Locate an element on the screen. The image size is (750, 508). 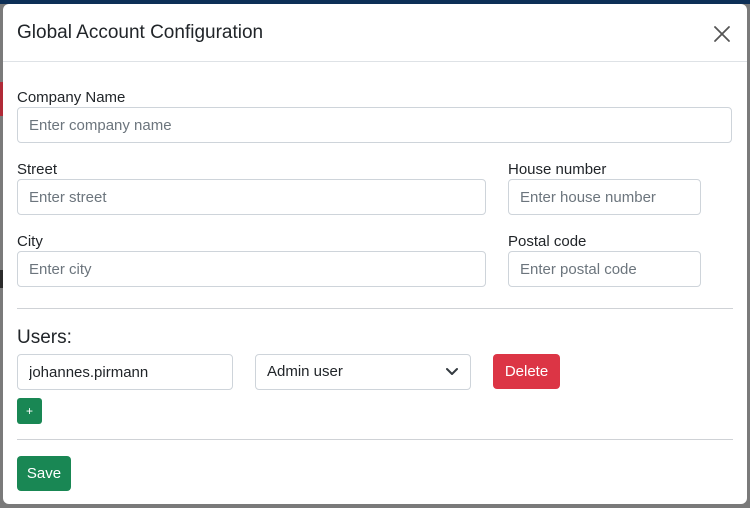
close-button is located at coordinates (722, 34).